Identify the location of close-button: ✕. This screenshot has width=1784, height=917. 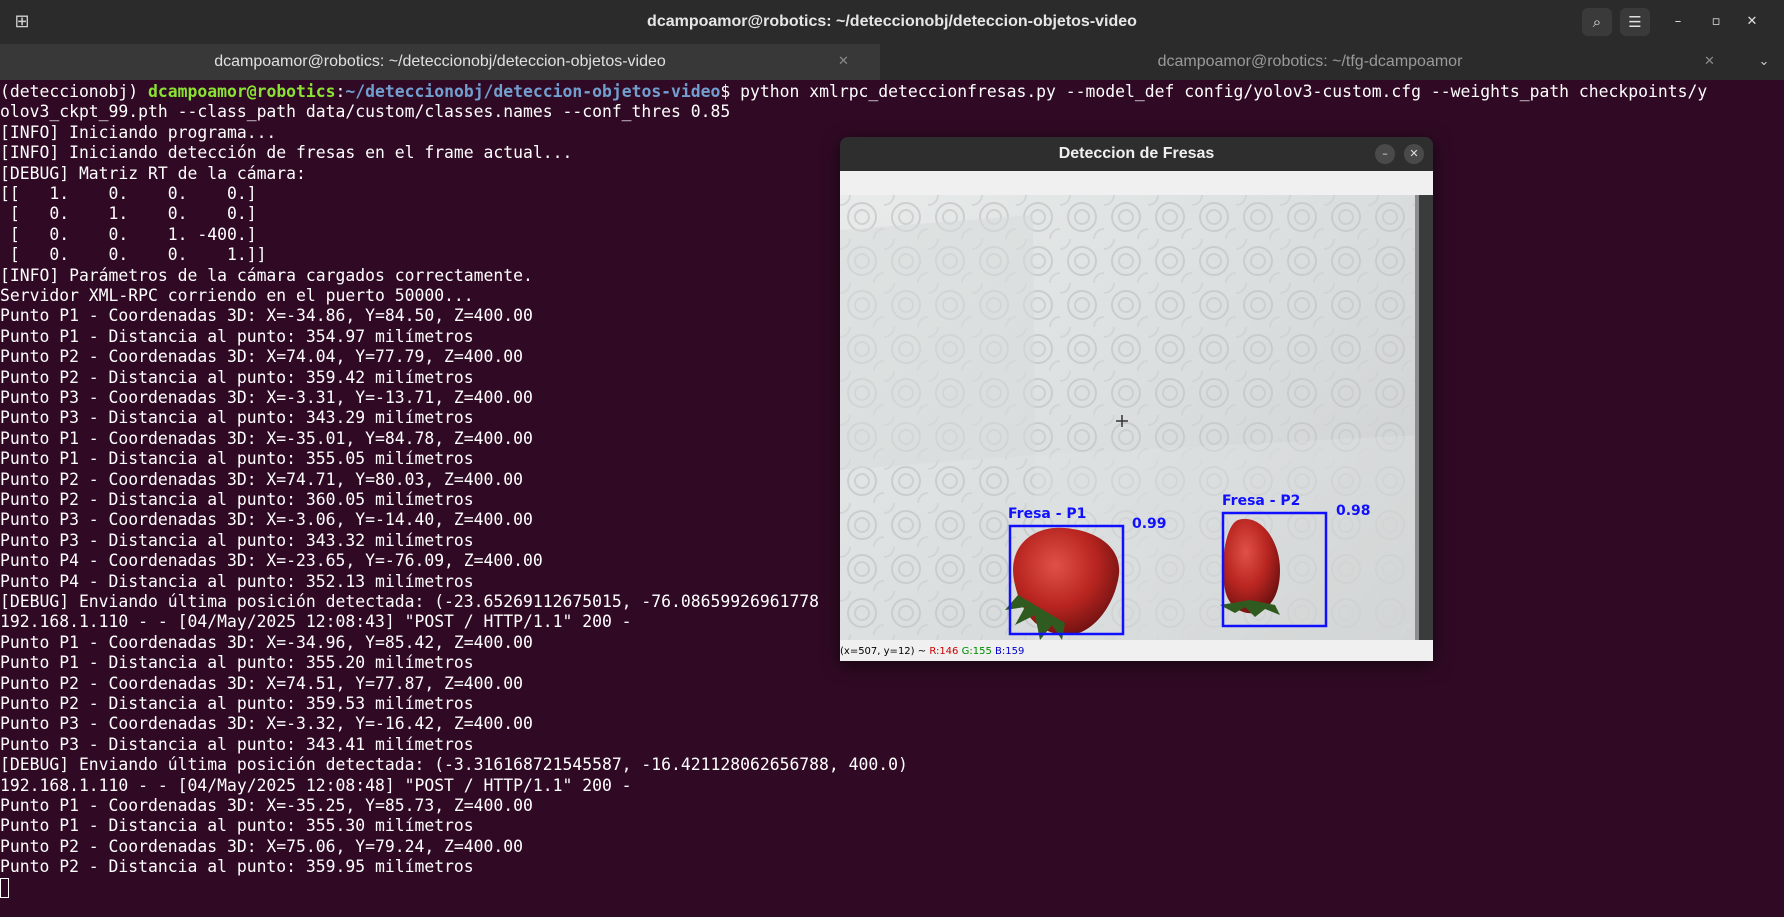
(1752, 22).